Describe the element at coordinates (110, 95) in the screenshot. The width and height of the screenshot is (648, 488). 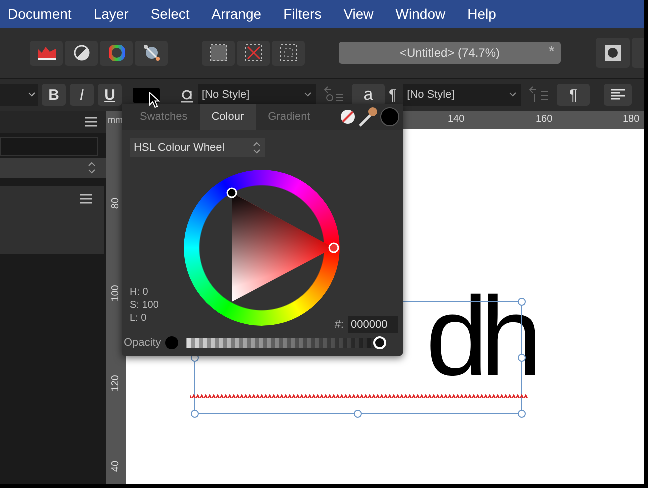
I see `underline-button: U` at that location.